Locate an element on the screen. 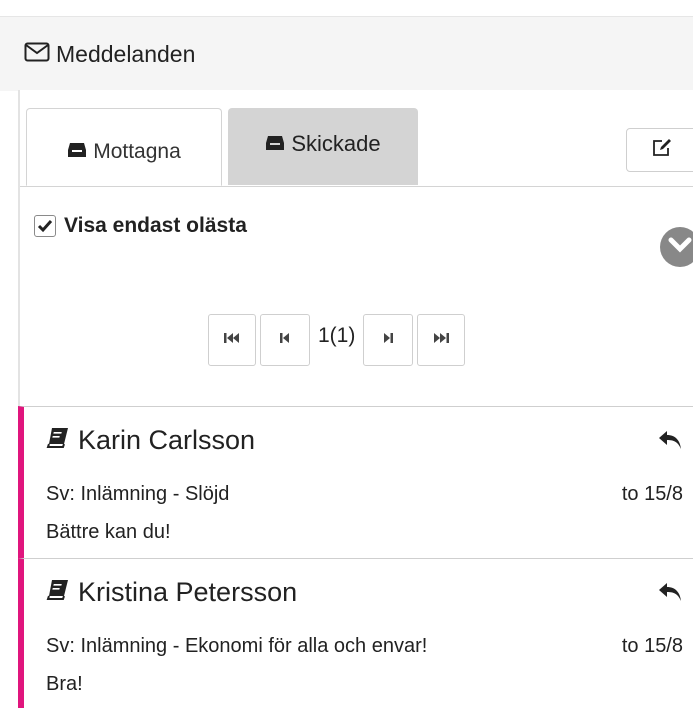 The height and width of the screenshot is (708, 693). tab-label: Mottagna is located at coordinates (137, 151).